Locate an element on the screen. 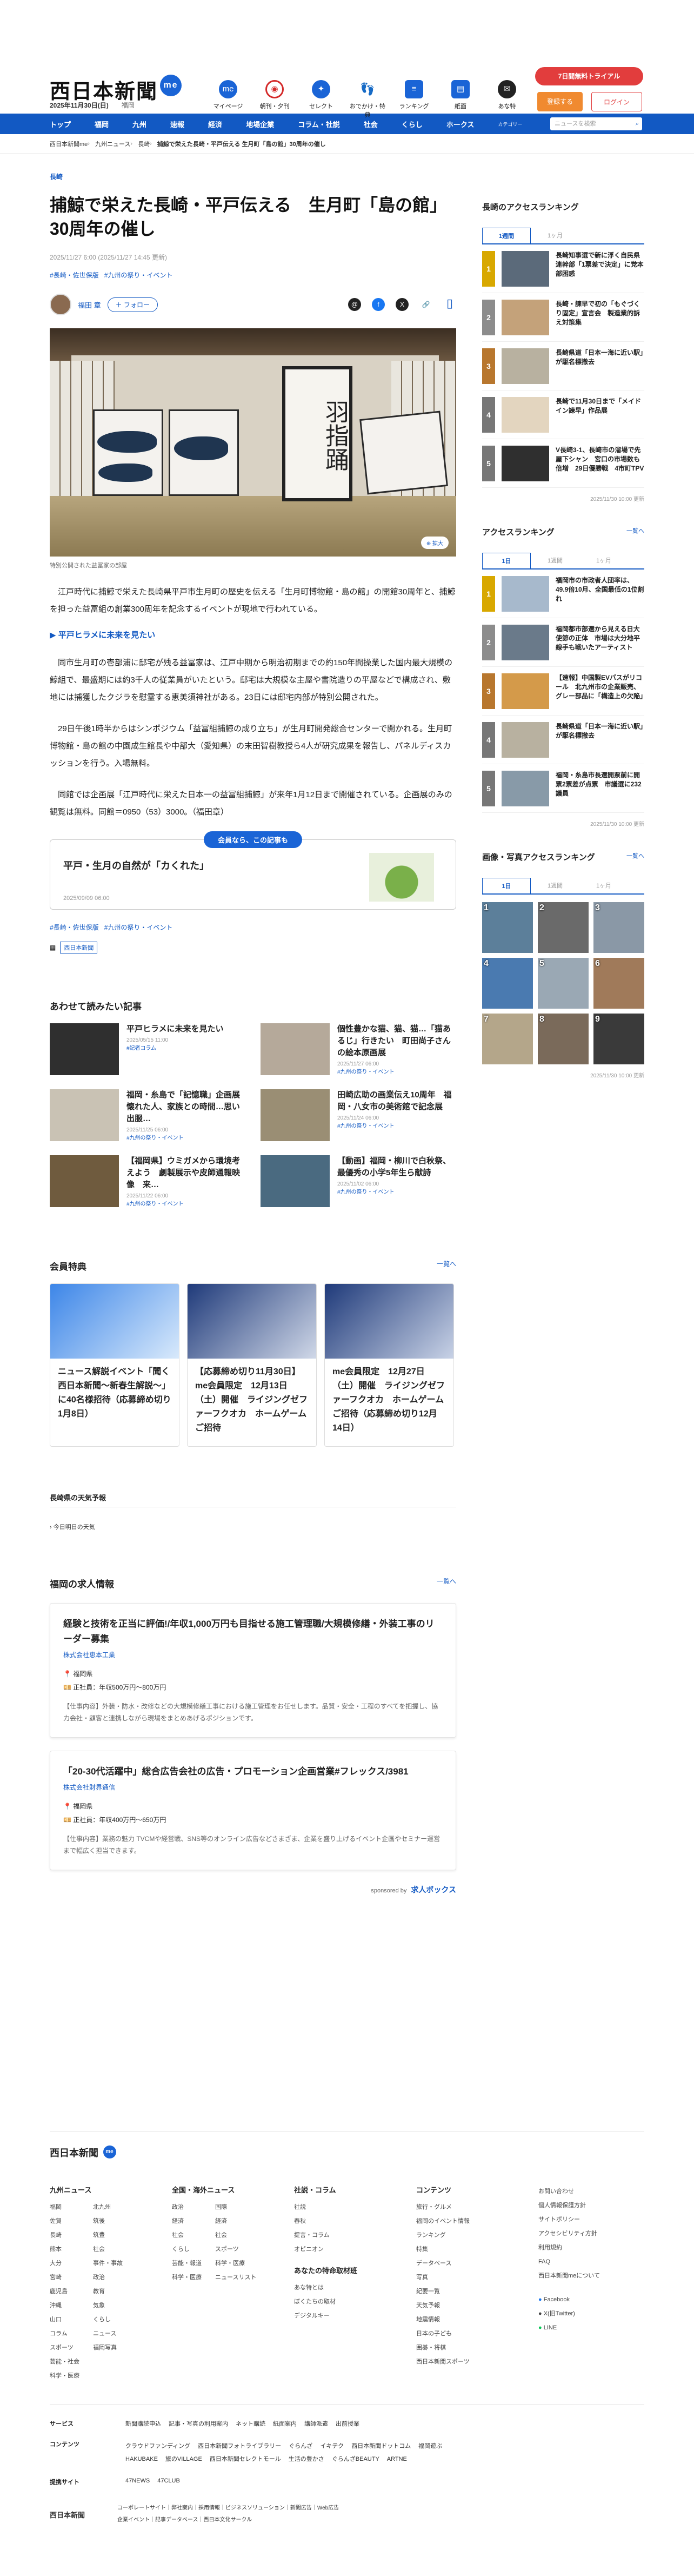 The image size is (694, 2576). ranking-item: 2 福岡都市部選から見える日大使節の正体 市場は大分地平線手も戦いたアーティスト is located at coordinates (563, 646).